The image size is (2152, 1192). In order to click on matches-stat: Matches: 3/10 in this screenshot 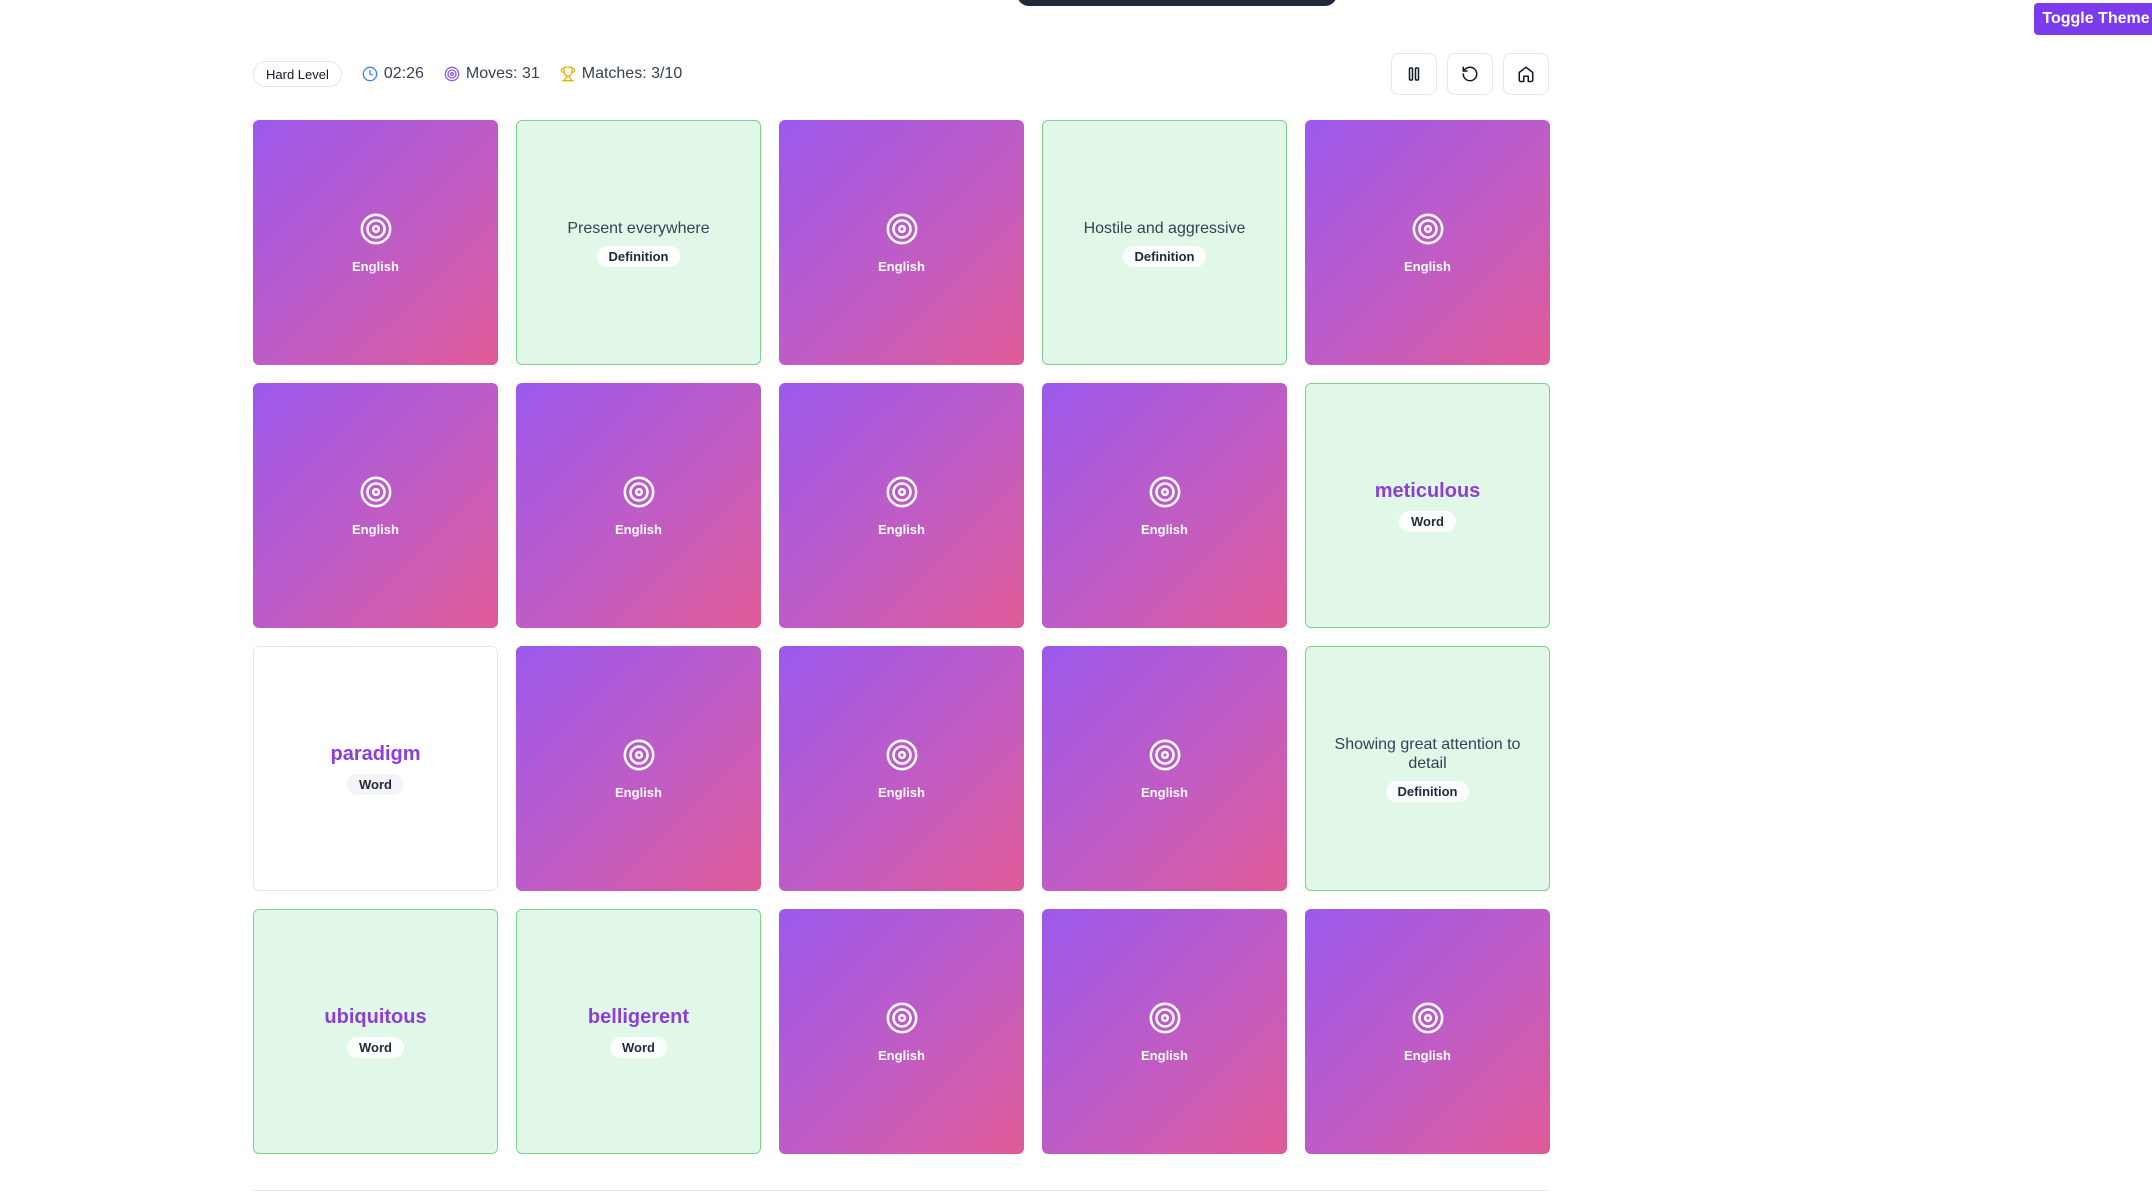, I will do `click(621, 74)`.